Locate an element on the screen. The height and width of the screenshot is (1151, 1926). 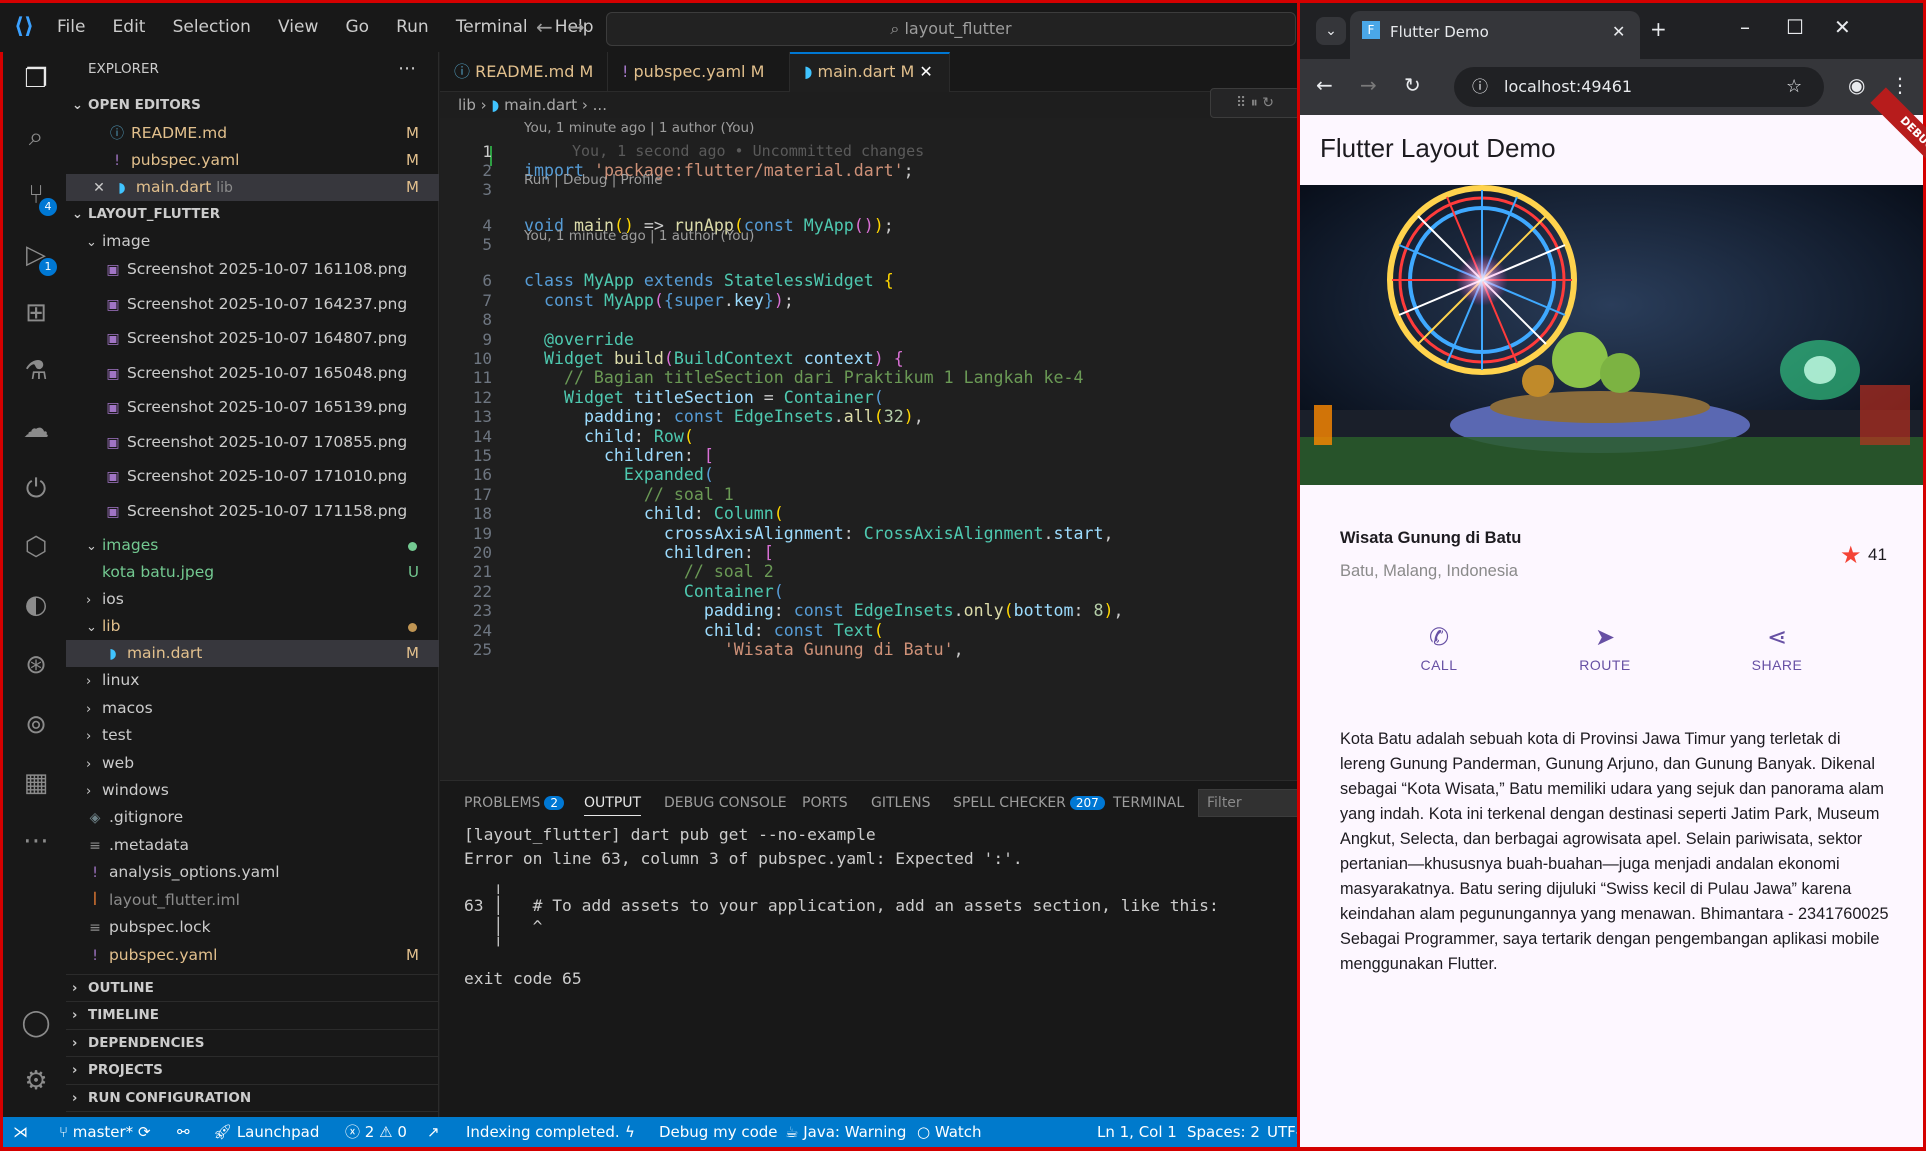
indentation: Spaces: 2 is located at coordinates (1223, 1132).